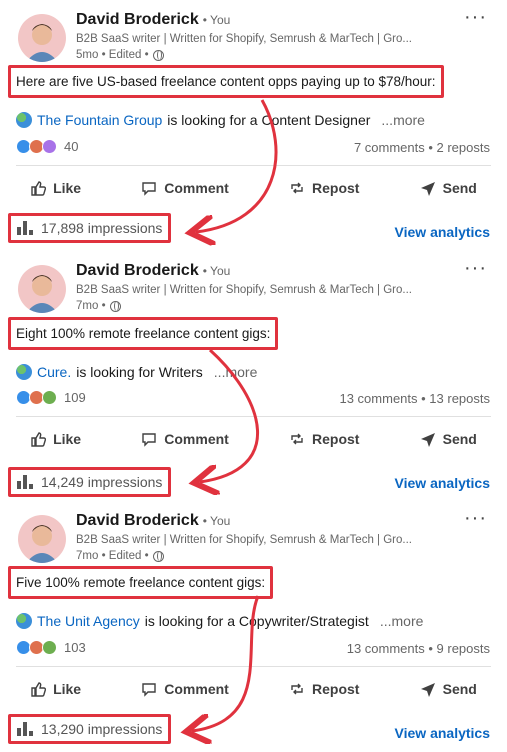 This screenshot has height=752, width=507. What do you see at coordinates (418, 648) in the screenshot?
I see `engagement-stats: 13 comments • 9 reposts` at bounding box center [418, 648].